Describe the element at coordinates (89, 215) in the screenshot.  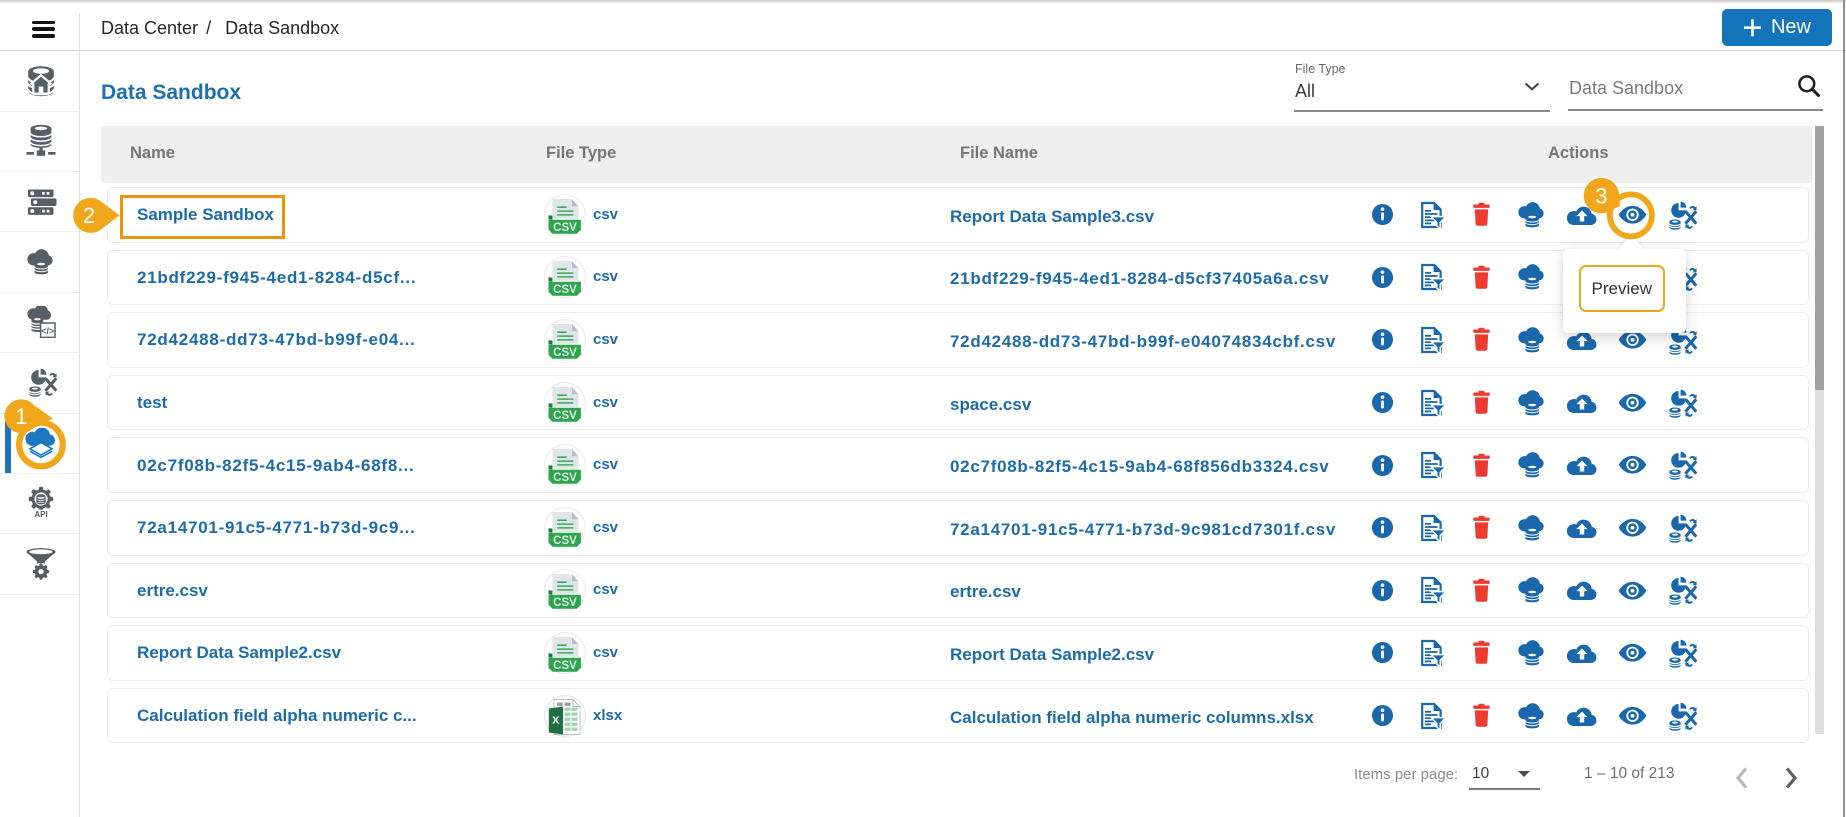
I see `svg-text: 2` at that location.